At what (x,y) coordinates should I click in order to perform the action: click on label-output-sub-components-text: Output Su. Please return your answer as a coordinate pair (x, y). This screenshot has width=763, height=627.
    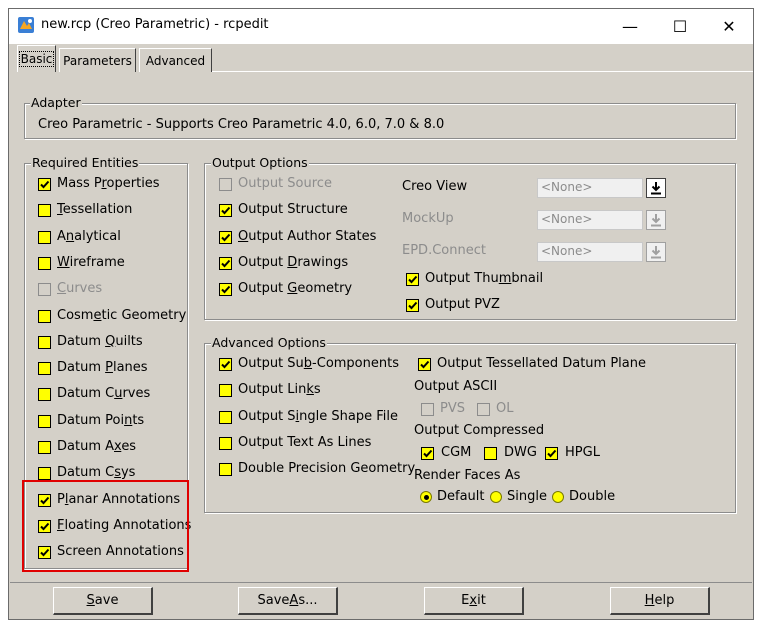
    Looking at the image, I should click on (271, 363).